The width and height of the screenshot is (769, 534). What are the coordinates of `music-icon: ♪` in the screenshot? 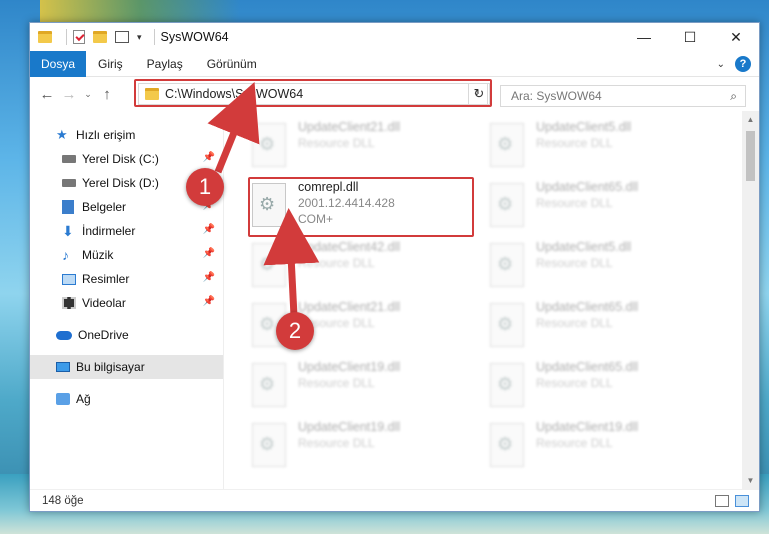 It's located at (65, 255).